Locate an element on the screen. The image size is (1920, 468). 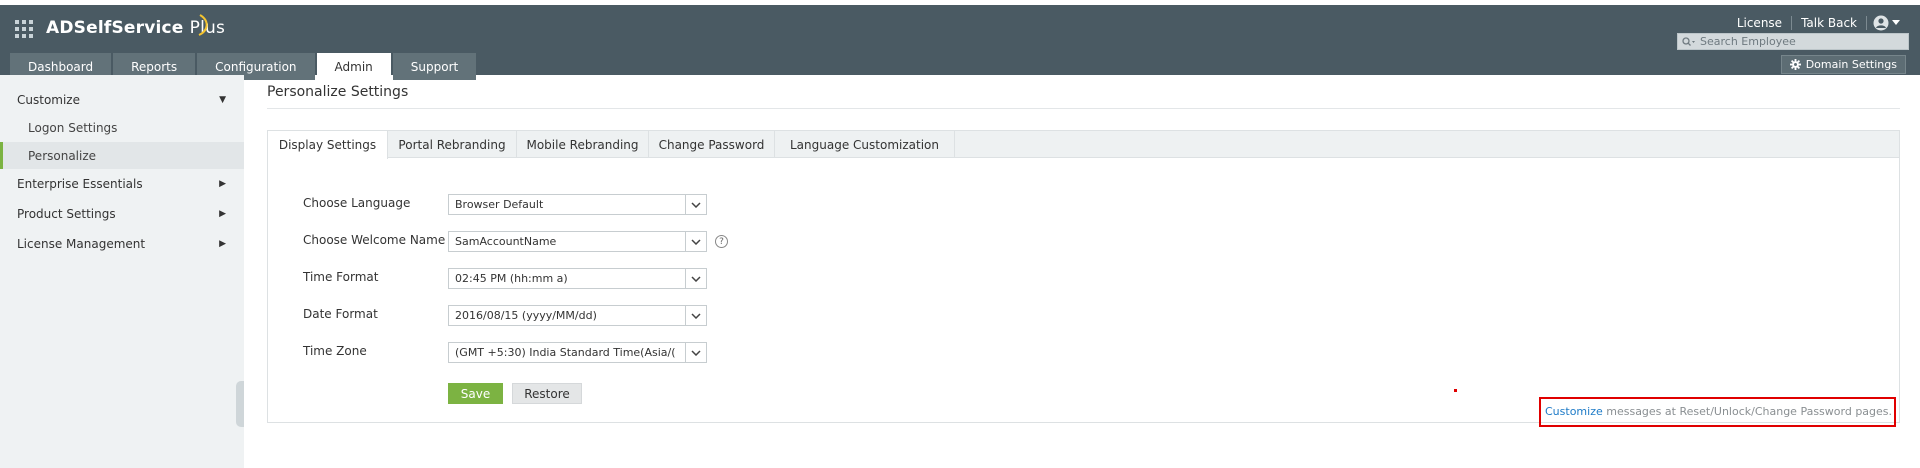
sidebar-item-label: Enterprise Essentials is located at coordinates (80, 184).